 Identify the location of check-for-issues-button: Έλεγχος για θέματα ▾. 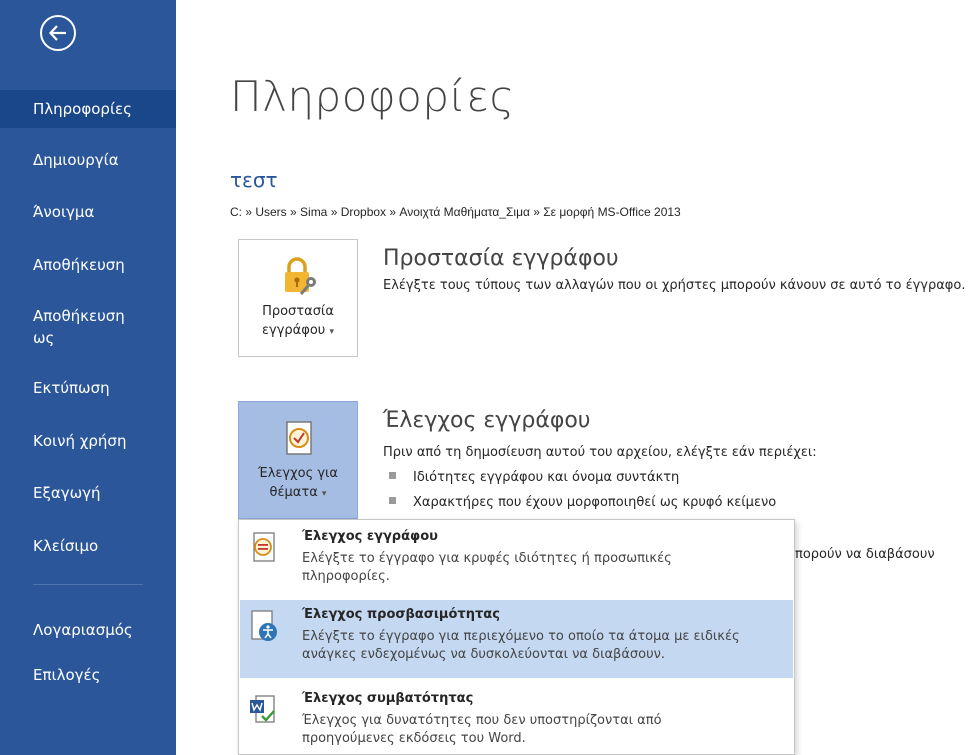
(298, 460).